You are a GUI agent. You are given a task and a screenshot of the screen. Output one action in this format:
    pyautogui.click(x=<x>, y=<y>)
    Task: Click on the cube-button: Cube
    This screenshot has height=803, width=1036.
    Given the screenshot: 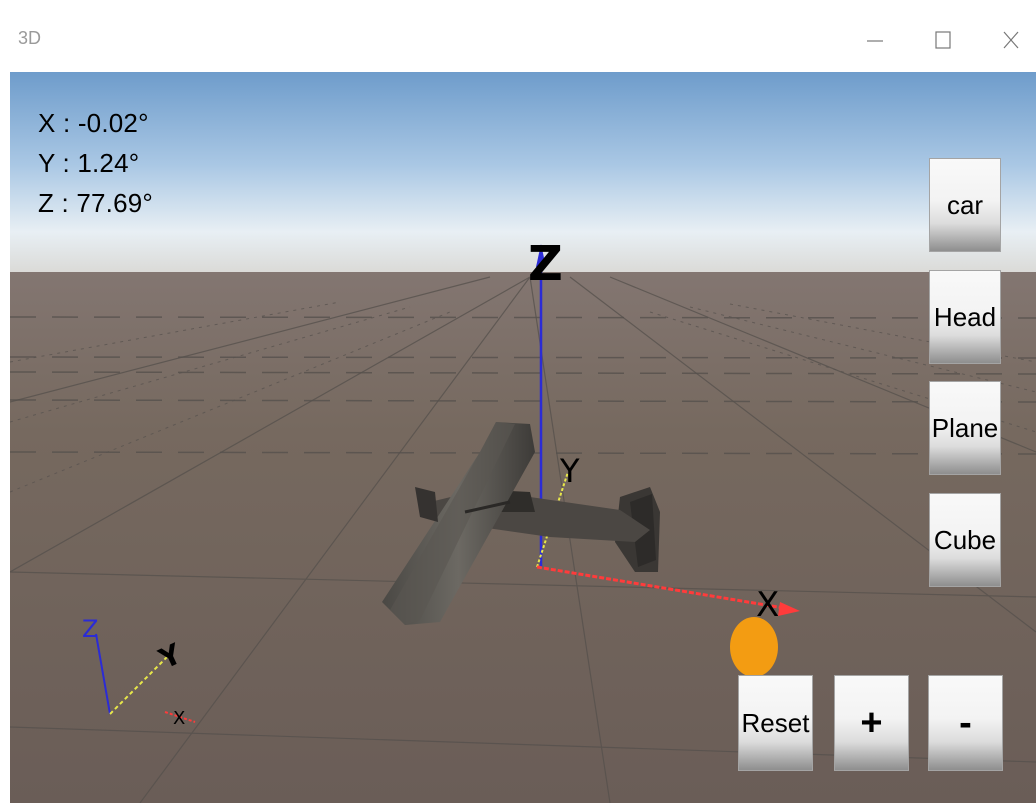 What is the action you would take?
    pyautogui.click(x=965, y=540)
    